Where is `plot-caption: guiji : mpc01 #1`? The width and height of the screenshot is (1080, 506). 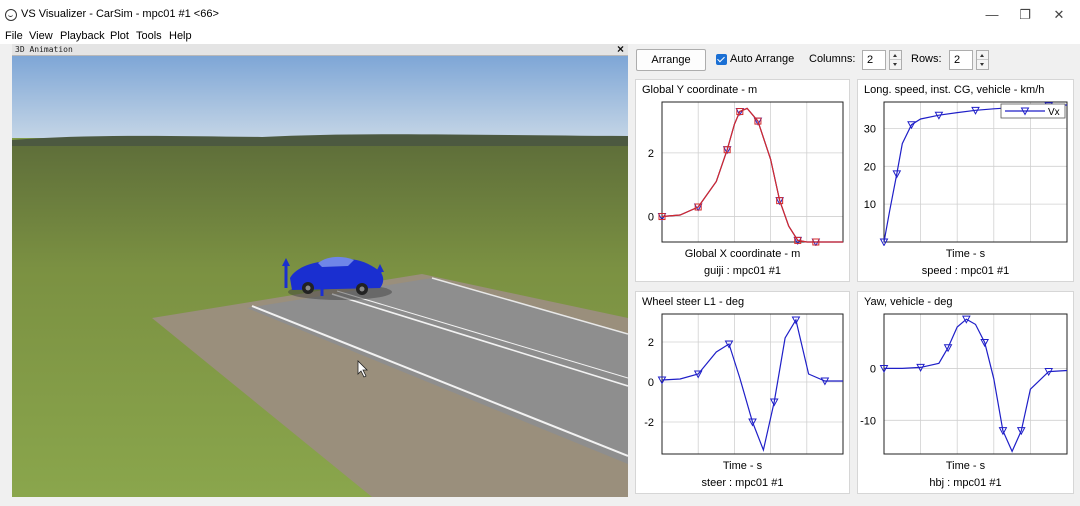
plot-caption: guiji : mpc01 #1 is located at coordinates (742, 271).